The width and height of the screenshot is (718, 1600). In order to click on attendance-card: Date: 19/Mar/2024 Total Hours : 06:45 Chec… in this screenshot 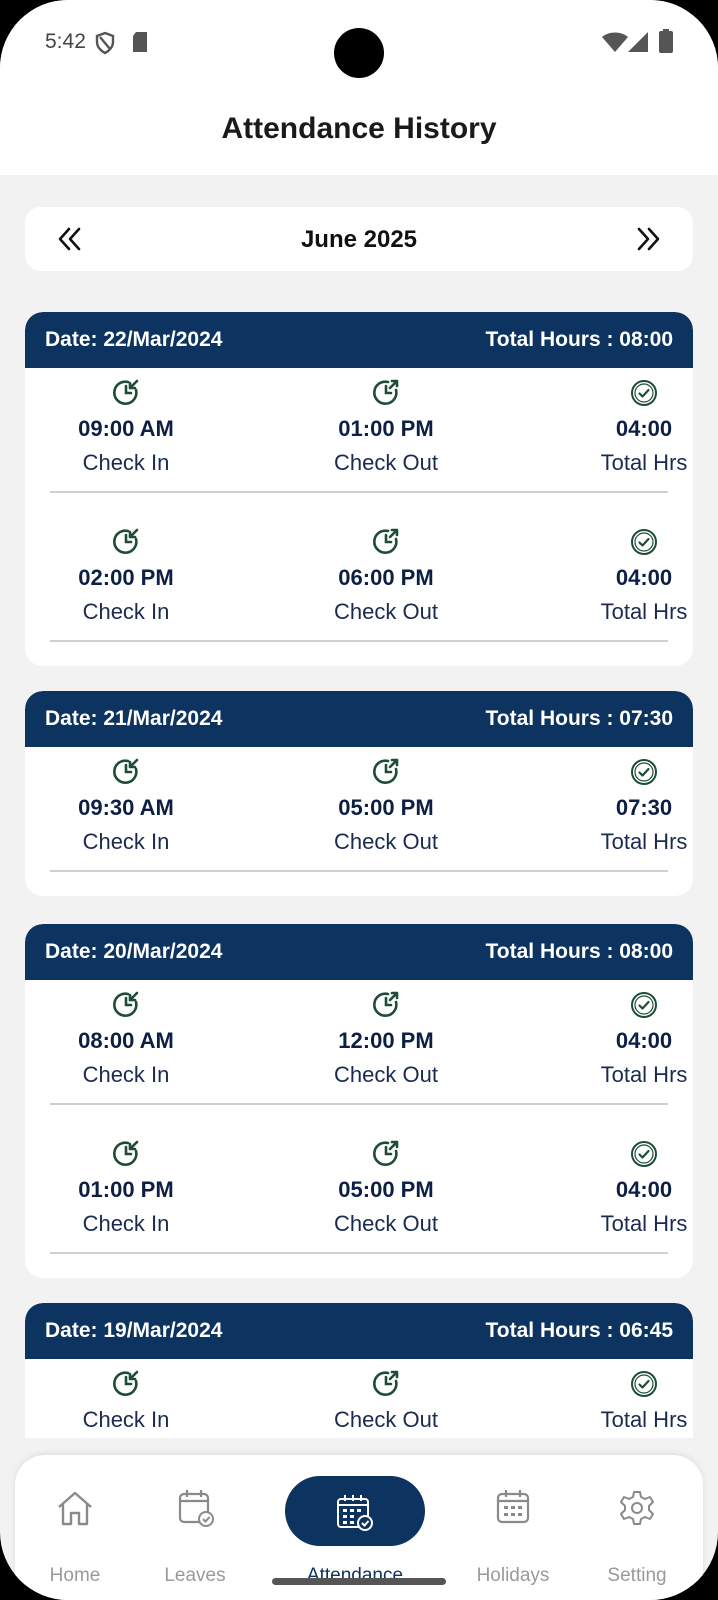, I will do `click(359, 1370)`.